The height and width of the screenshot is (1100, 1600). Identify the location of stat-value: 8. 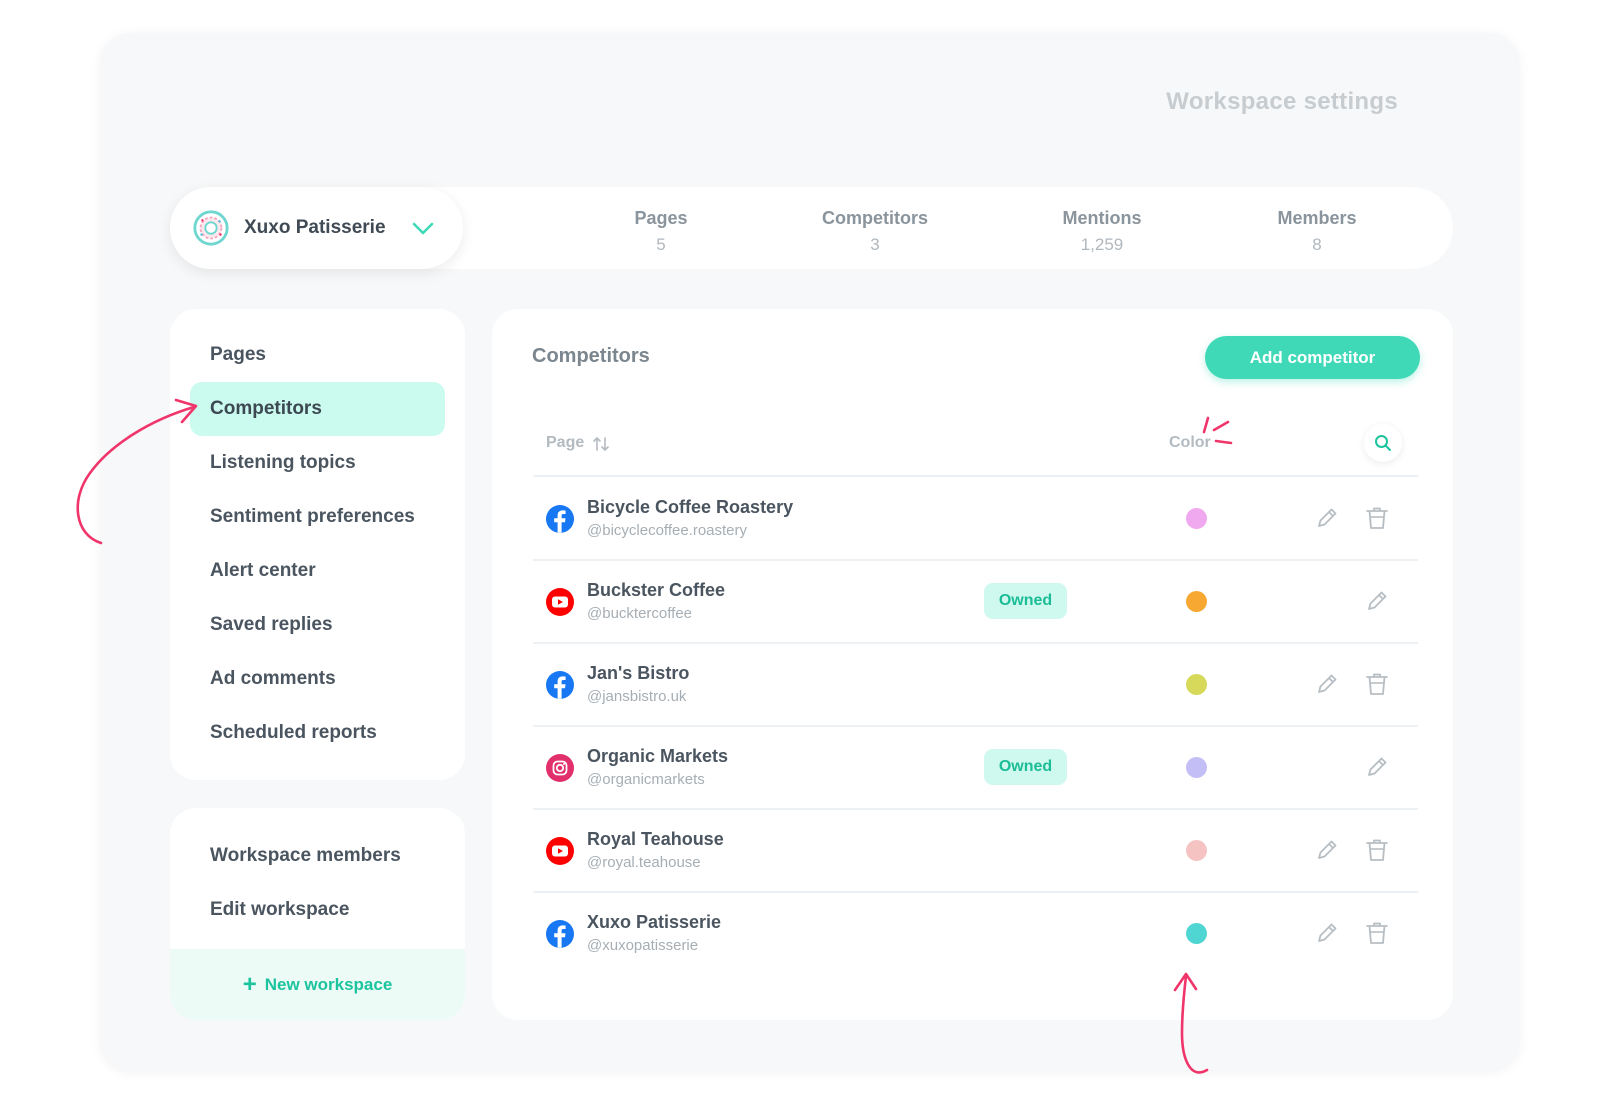
(1317, 244).